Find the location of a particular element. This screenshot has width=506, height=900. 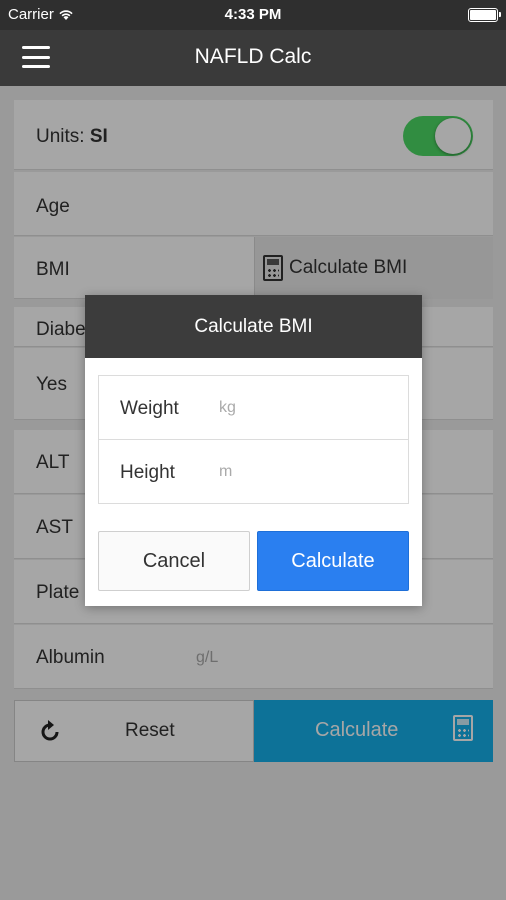

page-title: NAFLD Calc is located at coordinates (253, 56).